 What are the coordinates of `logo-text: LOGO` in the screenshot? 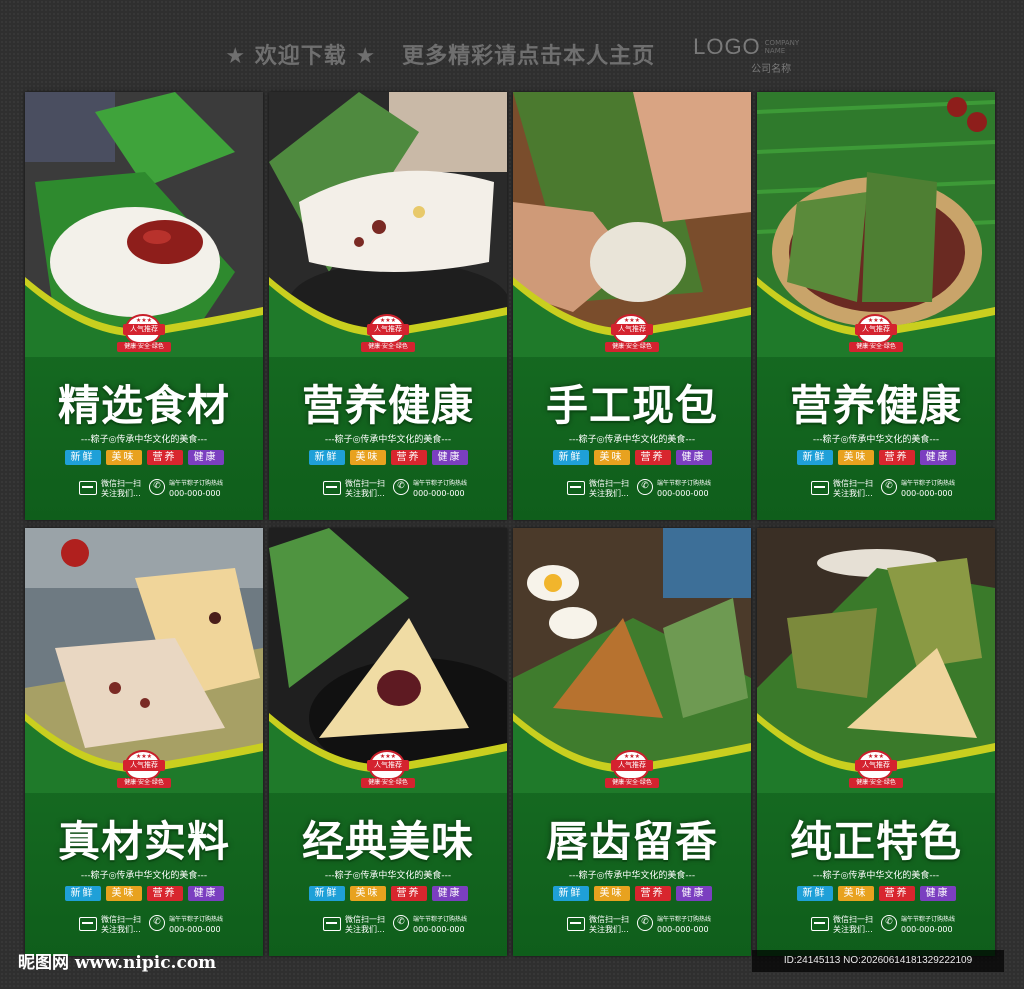 It's located at (727, 46).